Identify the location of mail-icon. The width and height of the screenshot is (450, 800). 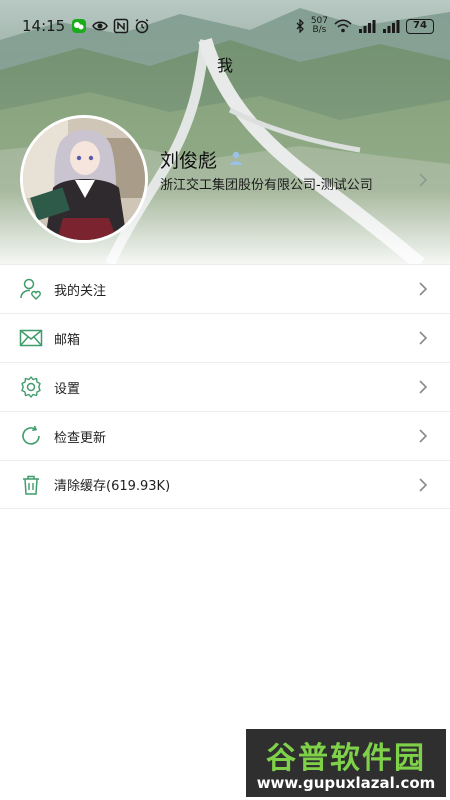
(31, 338).